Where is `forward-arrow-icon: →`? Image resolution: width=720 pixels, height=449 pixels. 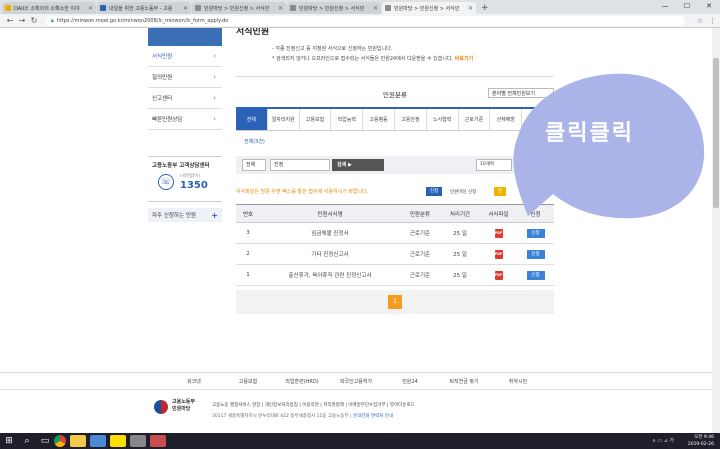 forward-arrow-icon: → is located at coordinates (22, 20).